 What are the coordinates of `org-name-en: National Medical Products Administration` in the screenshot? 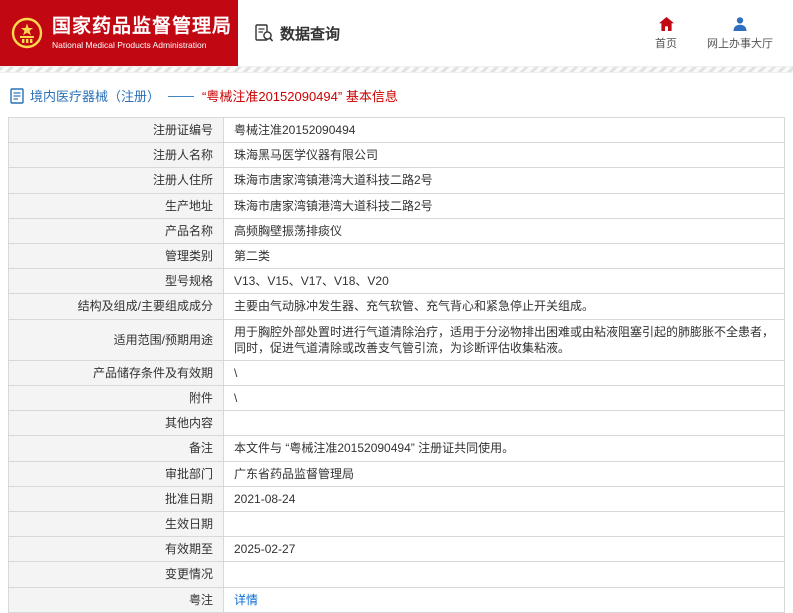 It's located at (129, 45).